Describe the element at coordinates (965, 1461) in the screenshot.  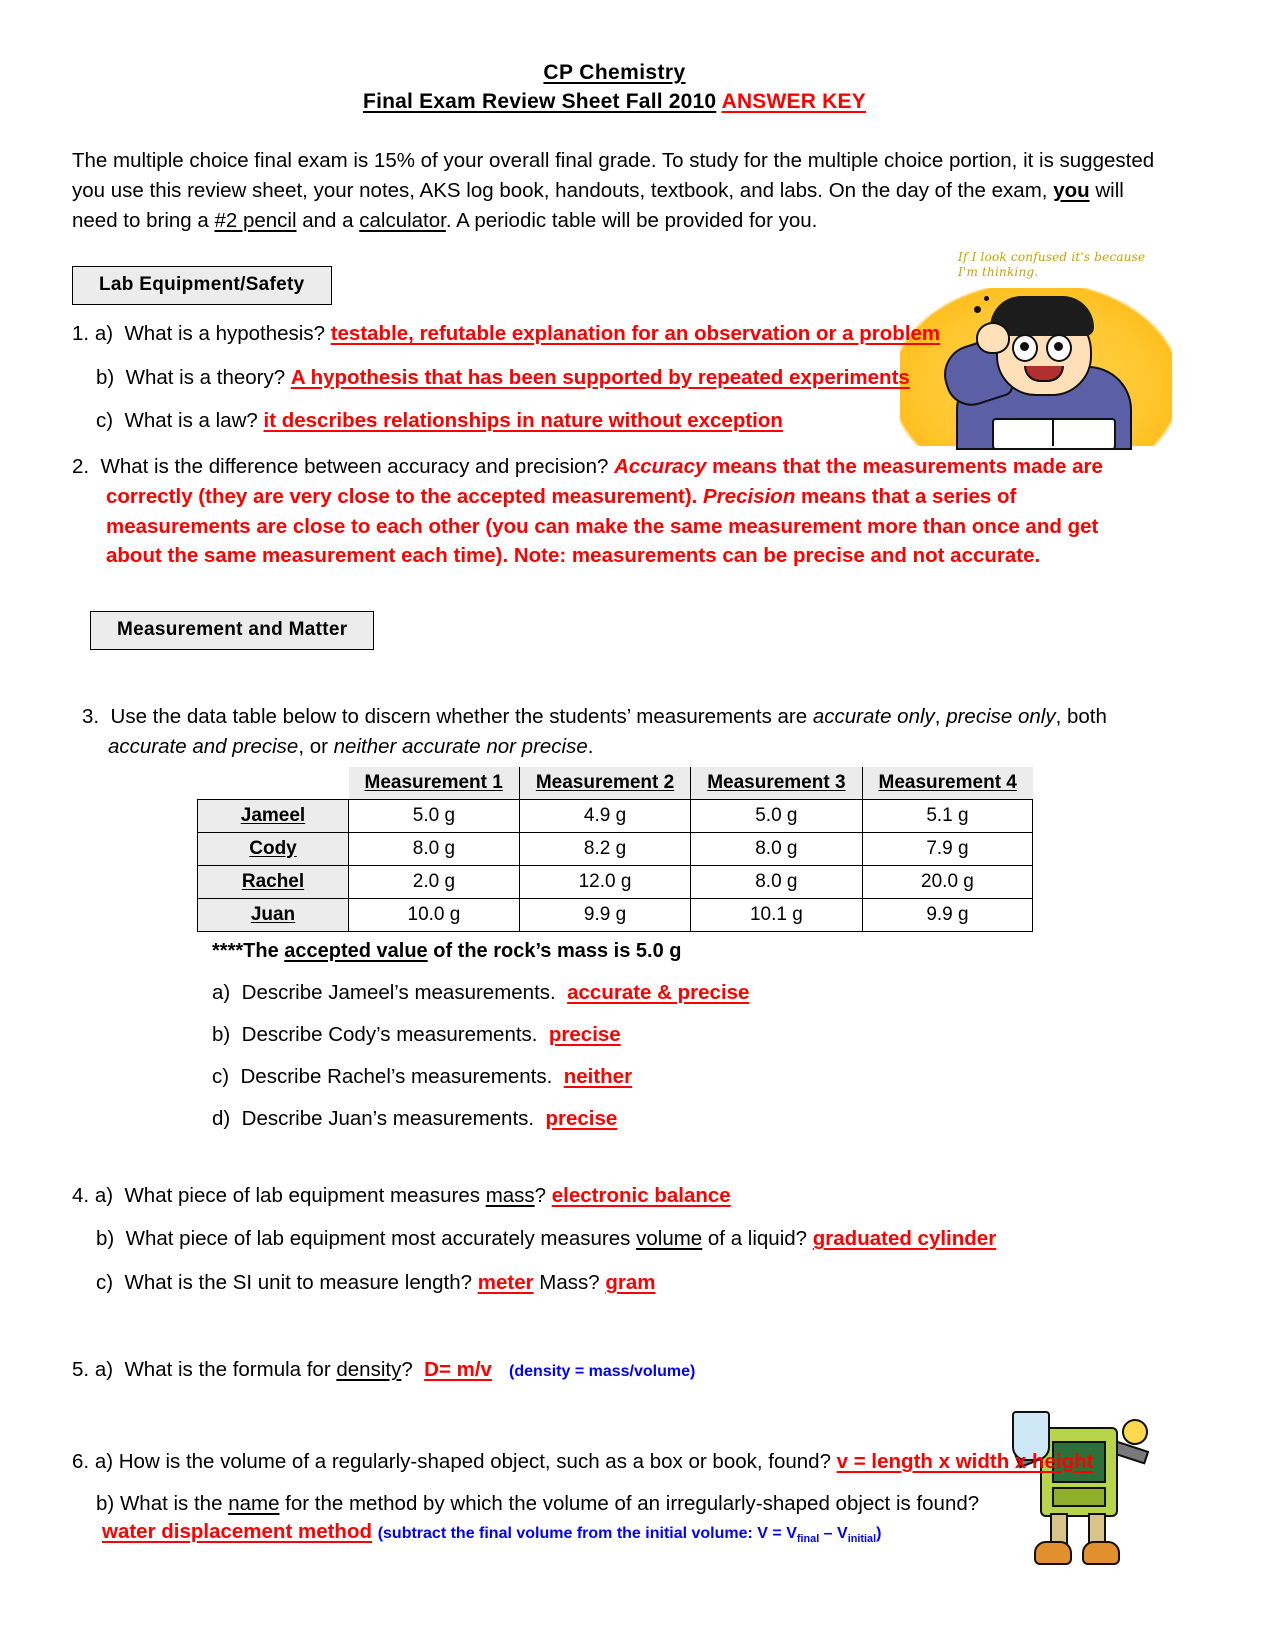
I see `q6a-answer: v = length x width x height` at that location.